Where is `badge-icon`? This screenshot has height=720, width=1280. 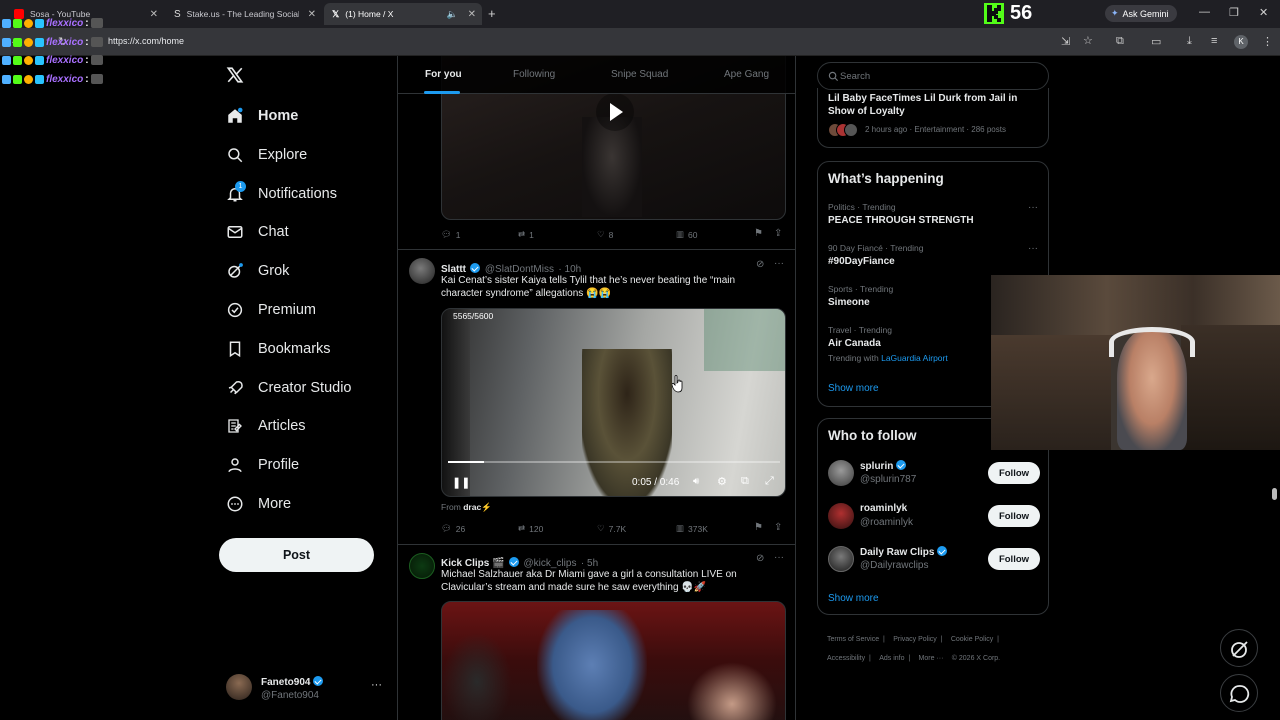 badge-icon is located at coordinates (6, 60).